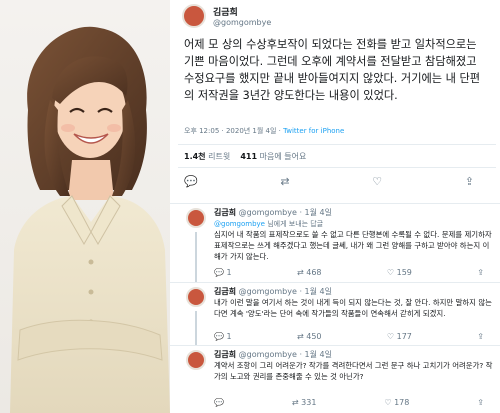 The width and height of the screenshot is (500, 413). I want to click on retweet-button: ⇄ 331, so click(304, 402).